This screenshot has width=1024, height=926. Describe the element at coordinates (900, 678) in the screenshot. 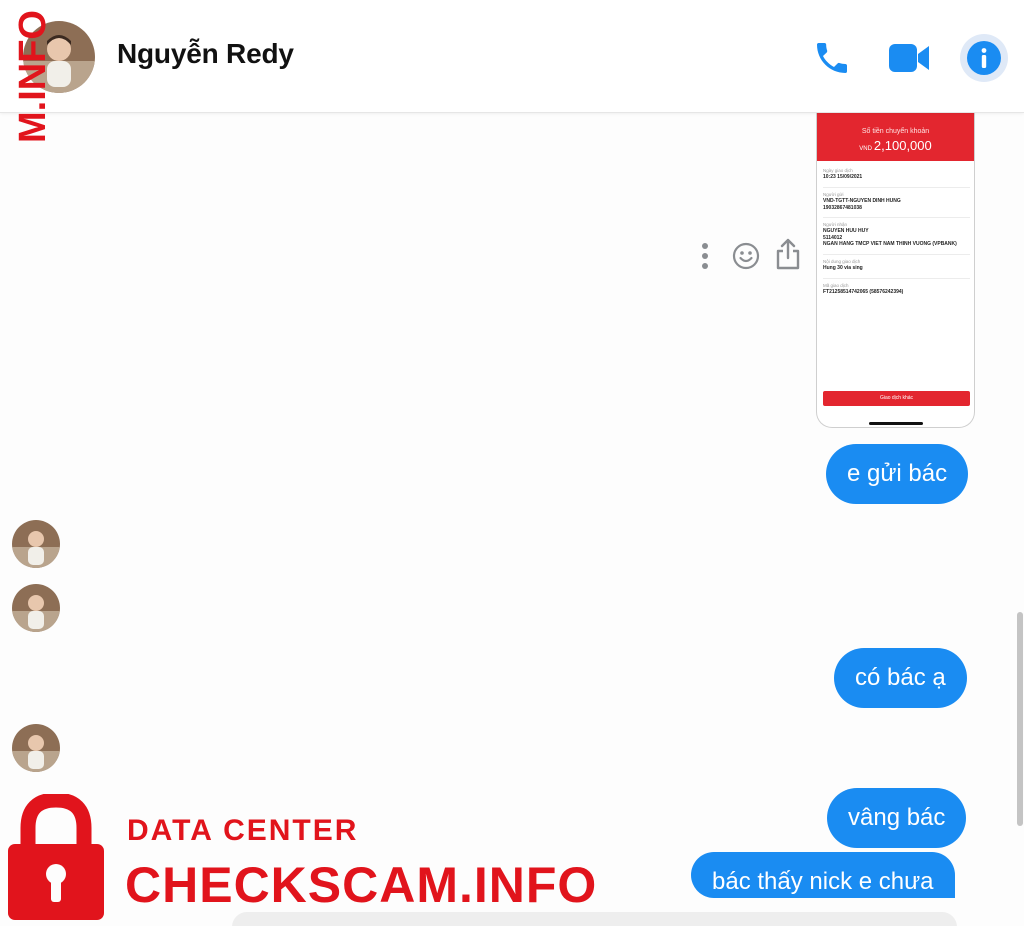

I see `message-bubble-outgoing: có bác ạ` at that location.